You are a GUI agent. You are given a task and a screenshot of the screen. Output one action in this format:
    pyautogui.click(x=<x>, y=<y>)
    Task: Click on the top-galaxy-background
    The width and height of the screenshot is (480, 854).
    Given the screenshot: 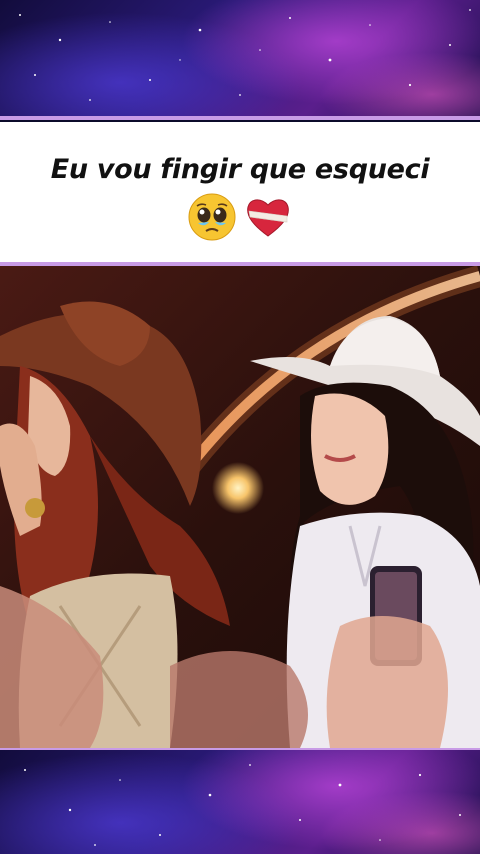 What is the action you would take?
    pyautogui.click(x=240, y=59)
    